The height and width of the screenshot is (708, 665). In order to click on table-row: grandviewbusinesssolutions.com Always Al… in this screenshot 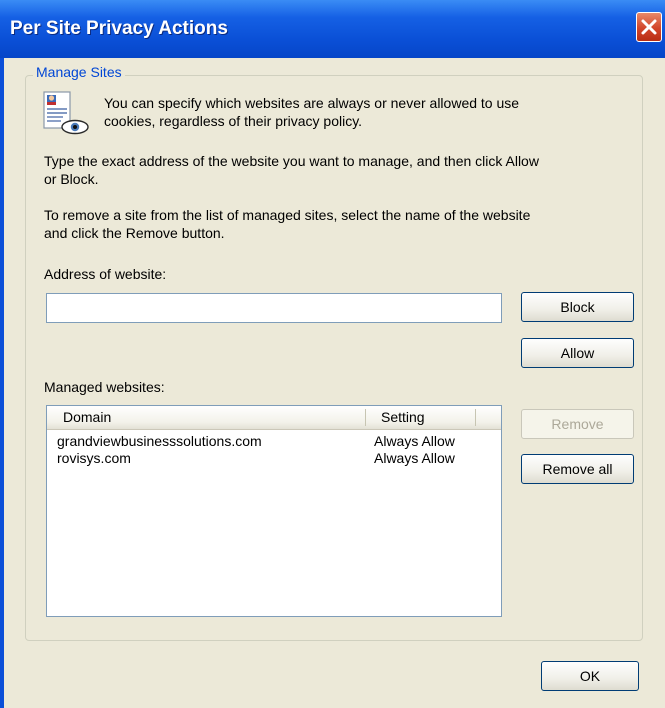, I will do `click(274, 441)`.